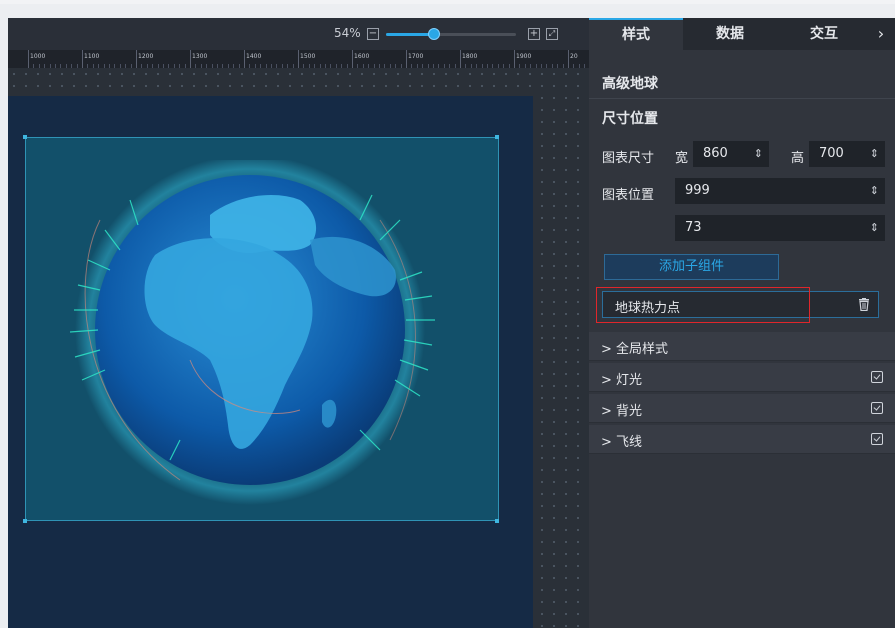 This screenshot has width=895, height=628. I want to click on position-y-input: 73 ⇕, so click(780, 228).